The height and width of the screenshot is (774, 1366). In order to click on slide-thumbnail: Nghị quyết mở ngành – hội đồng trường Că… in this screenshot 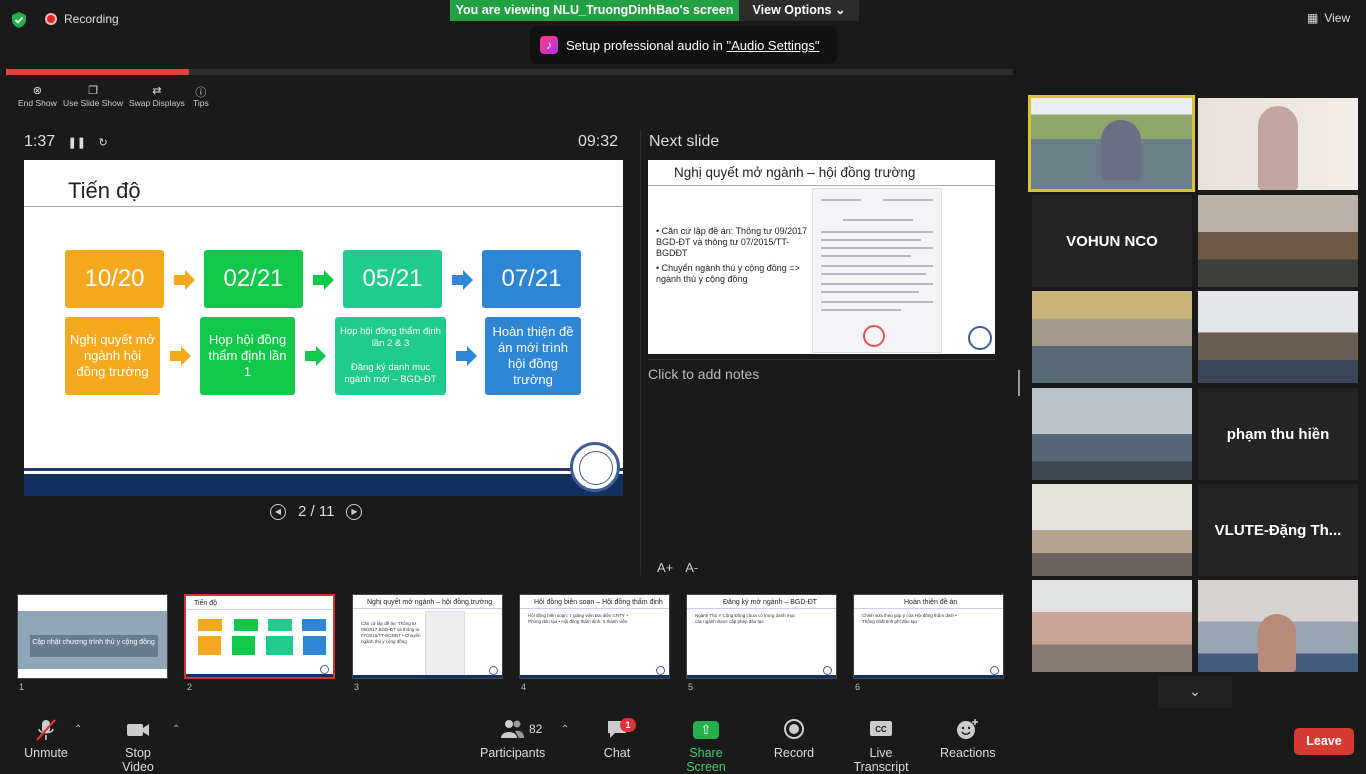, I will do `click(427, 636)`.